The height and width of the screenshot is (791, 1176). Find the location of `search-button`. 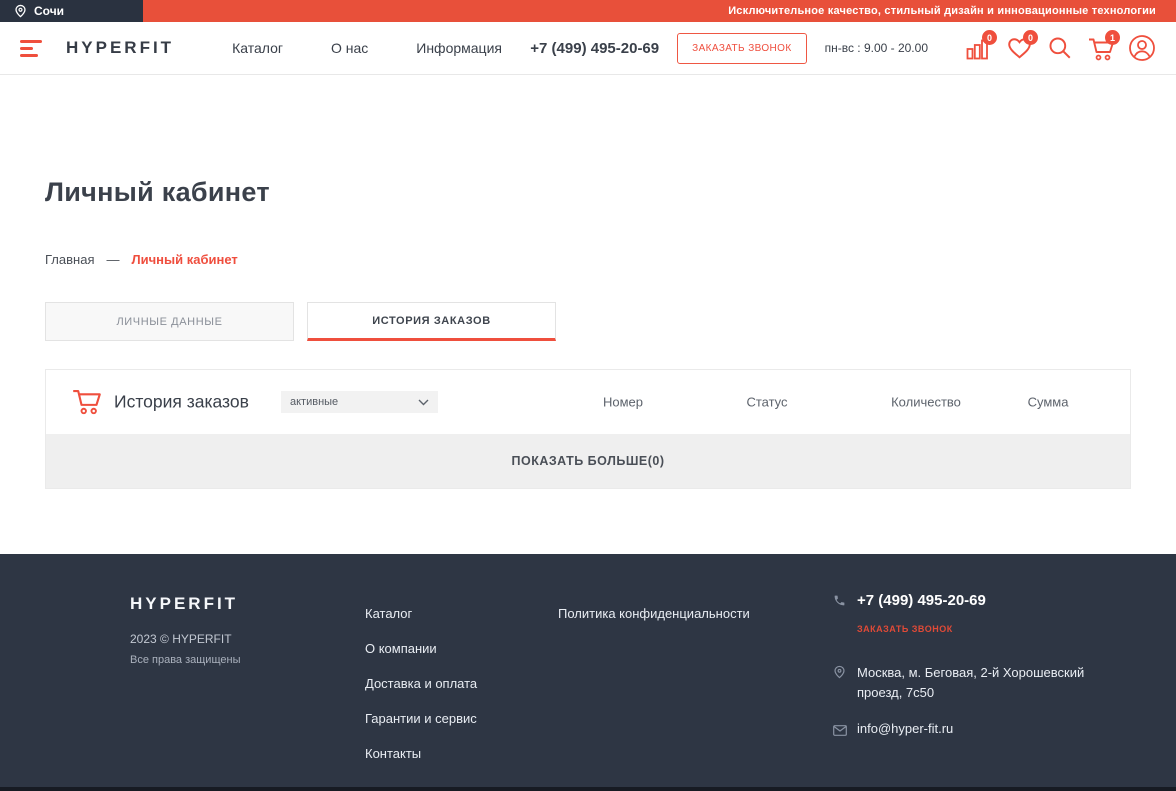

search-button is located at coordinates (1060, 48).